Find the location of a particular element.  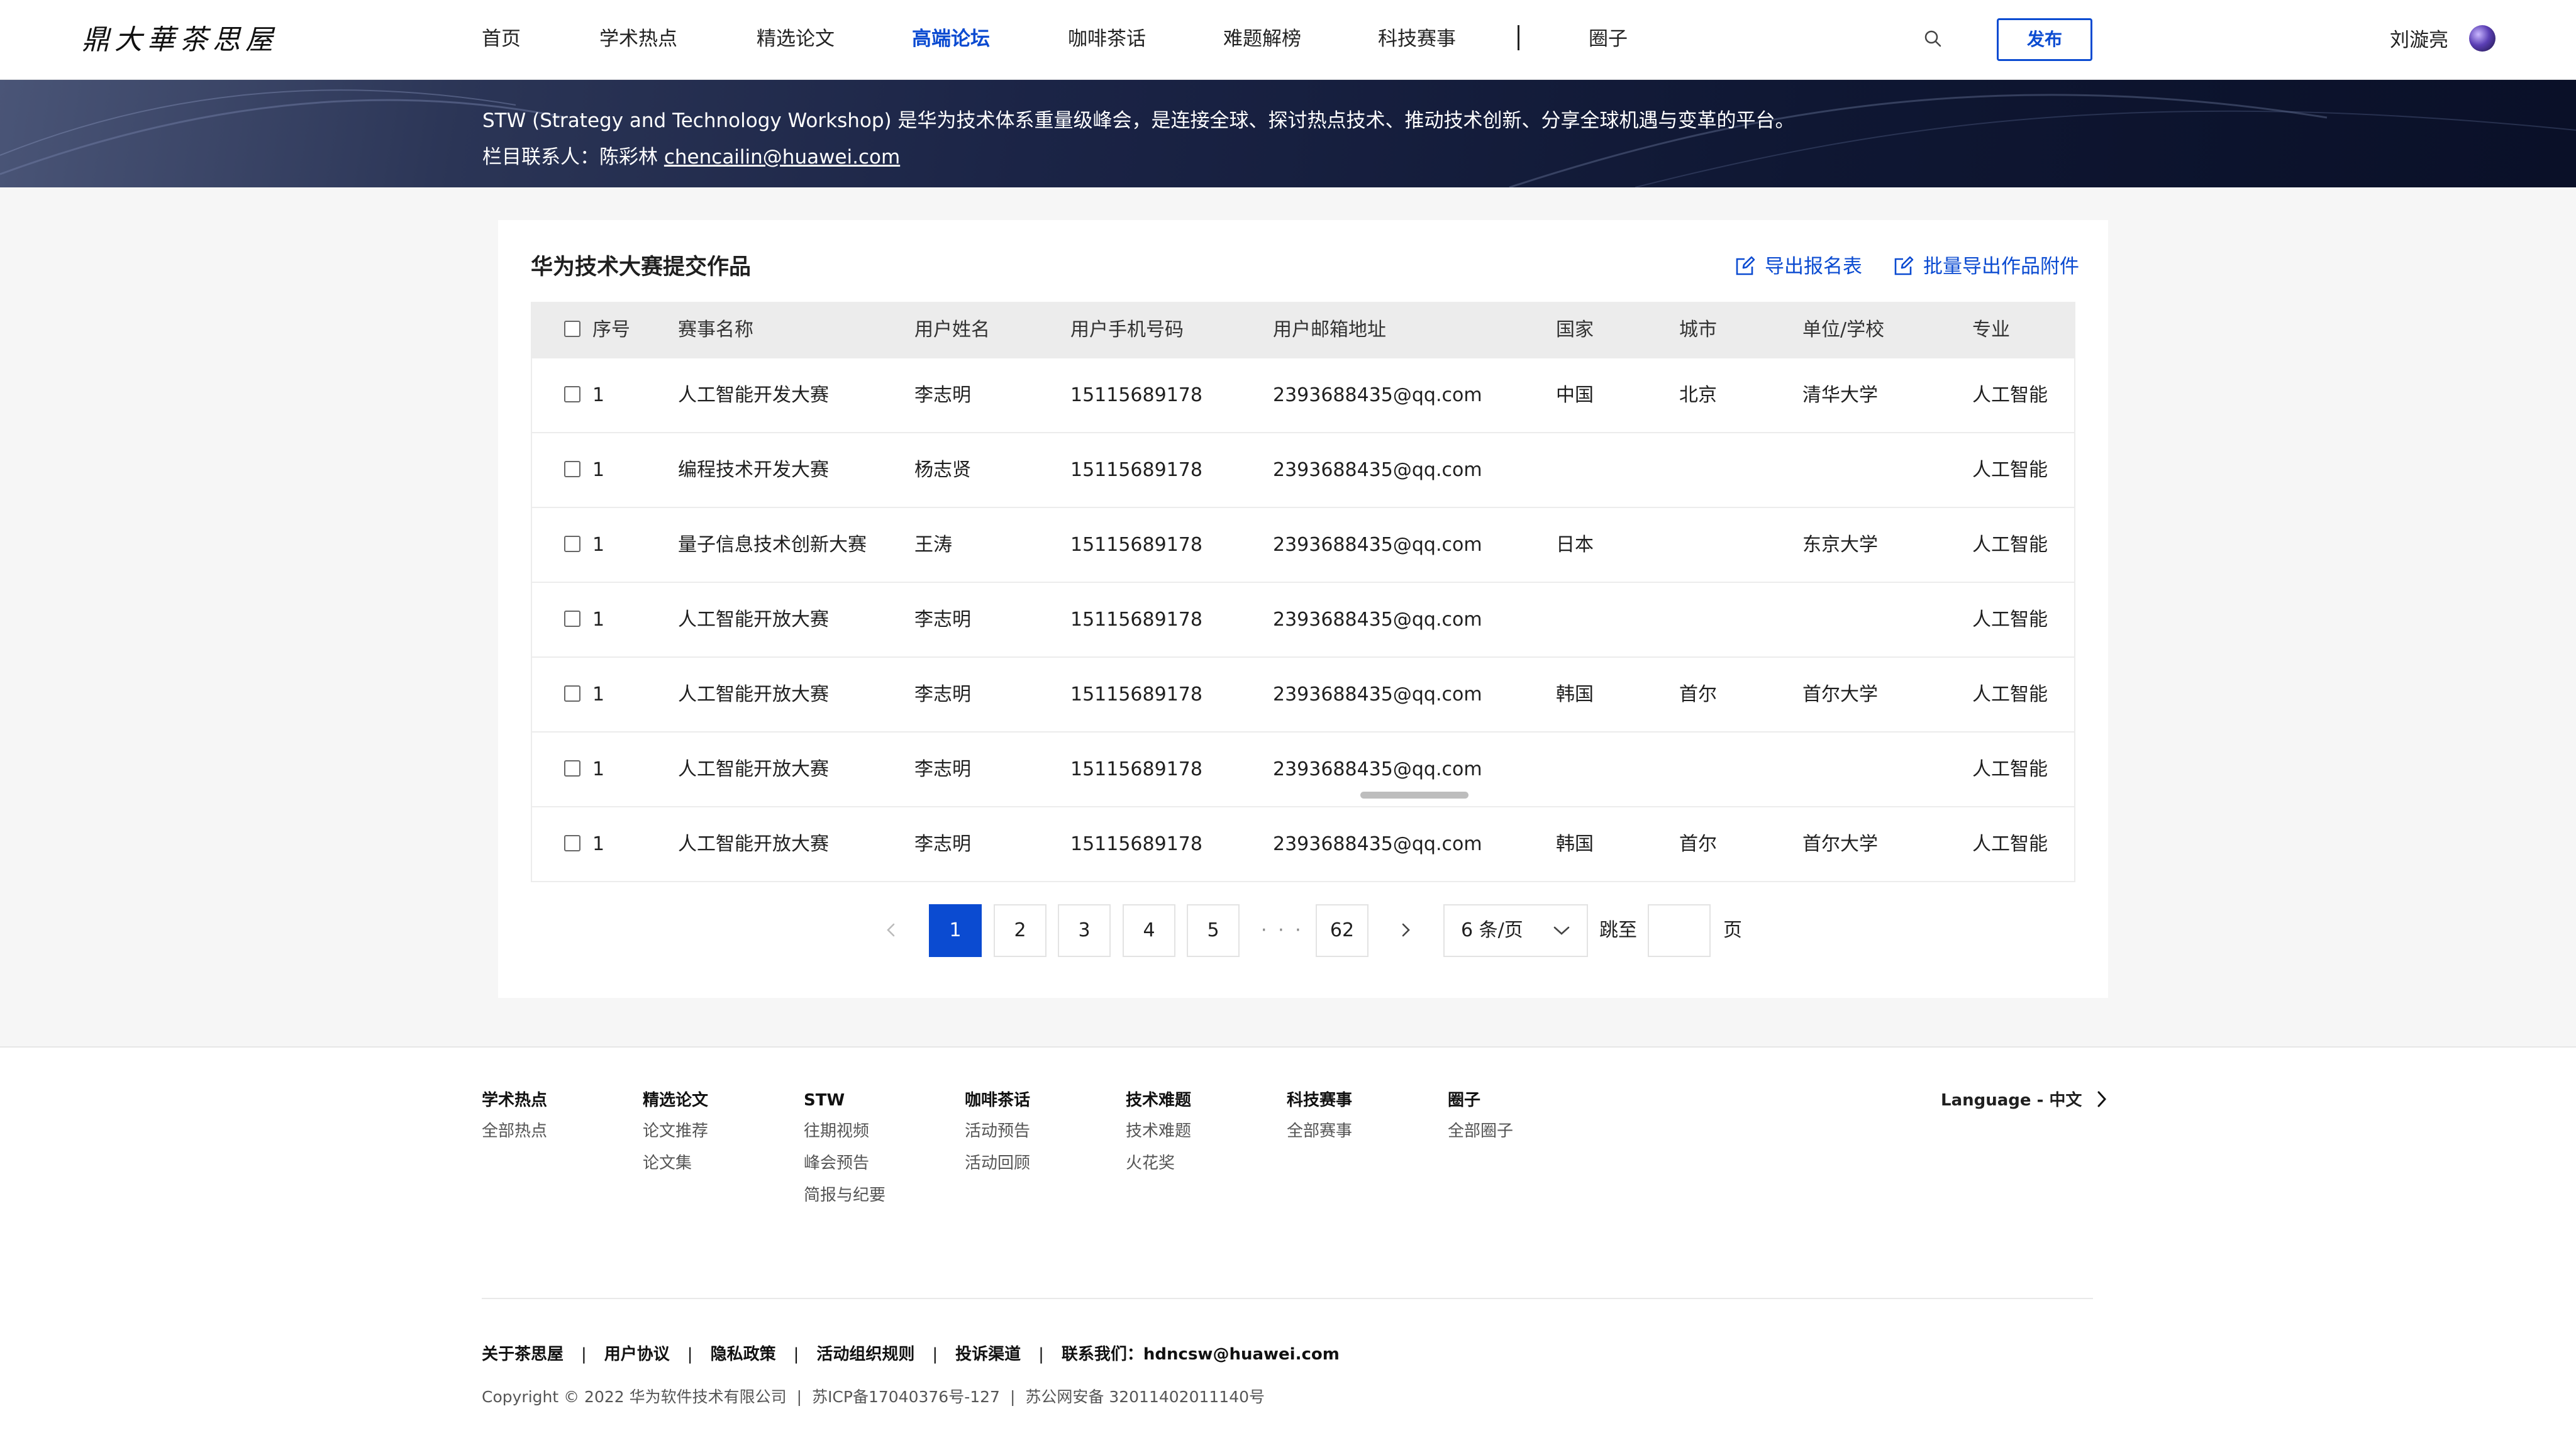

nav-item-academic-hotspots: 学术热点 is located at coordinates (638, 39).